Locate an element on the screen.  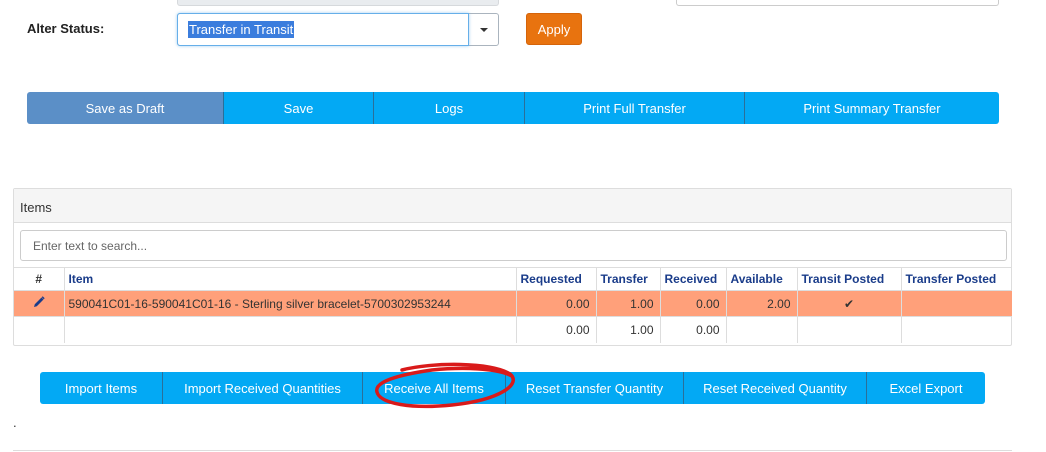
row-received: 0.00 is located at coordinates (693, 303).